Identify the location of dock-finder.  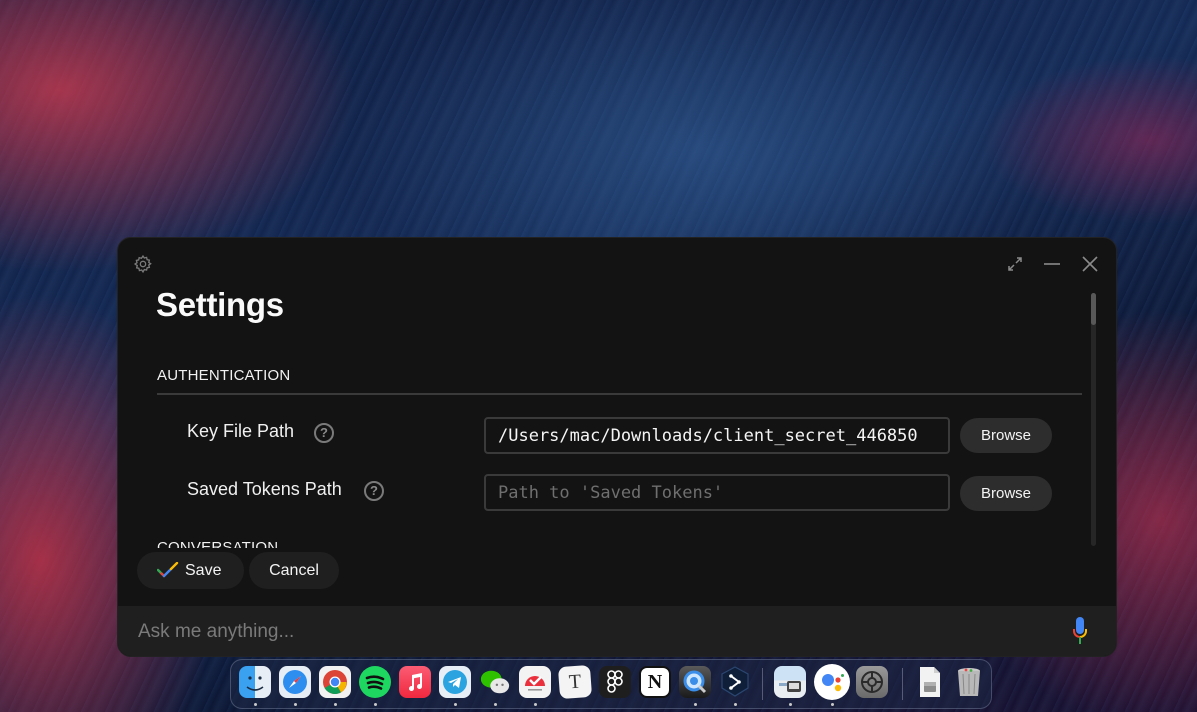
(255, 682).